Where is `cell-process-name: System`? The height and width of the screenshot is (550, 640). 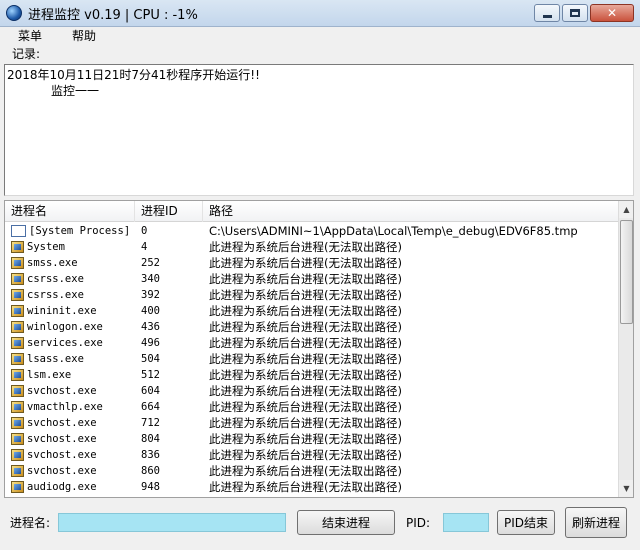
cell-process-name: System is located at coordinates (70, 247).